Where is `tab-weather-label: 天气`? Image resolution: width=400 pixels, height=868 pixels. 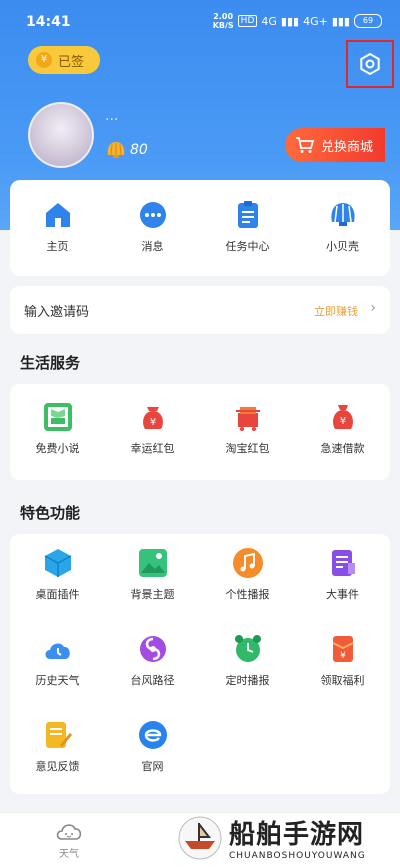 tab-weather-label: 天气 is located at coordinates (69, 854).